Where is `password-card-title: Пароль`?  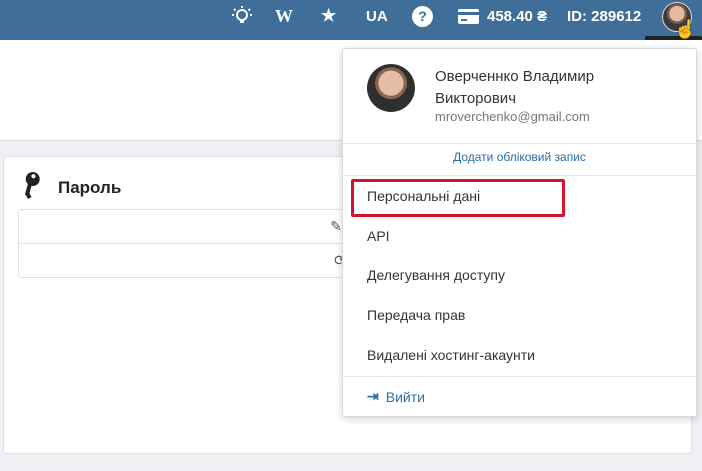 password-card-title: Пароль is located at coordinates (70, 187).